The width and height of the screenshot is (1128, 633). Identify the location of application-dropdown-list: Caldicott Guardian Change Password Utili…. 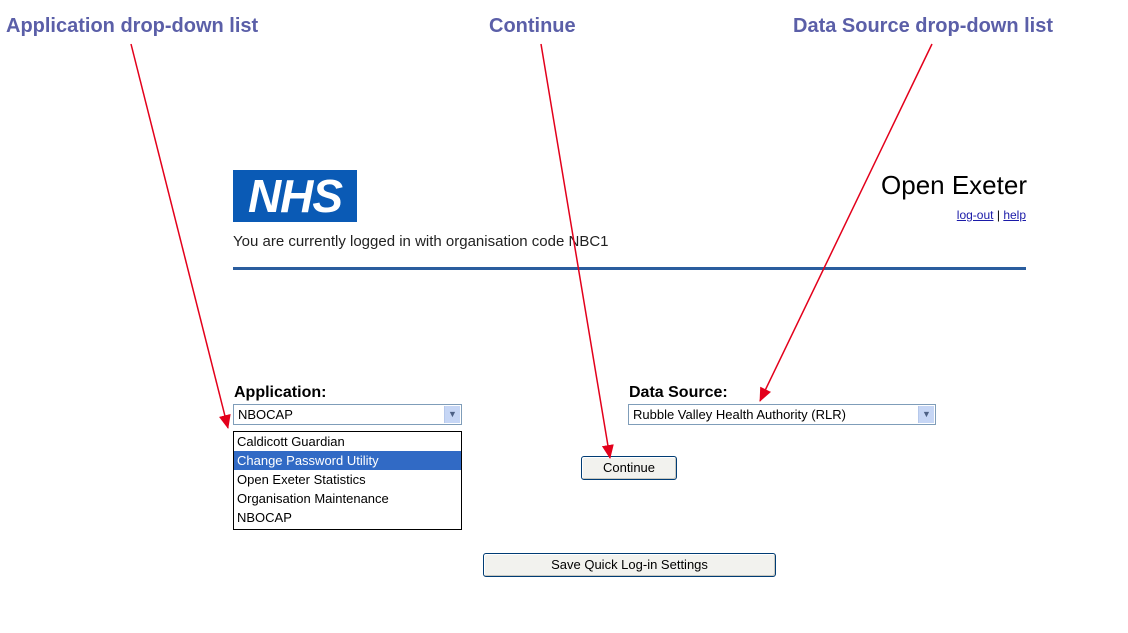
(347, 480).